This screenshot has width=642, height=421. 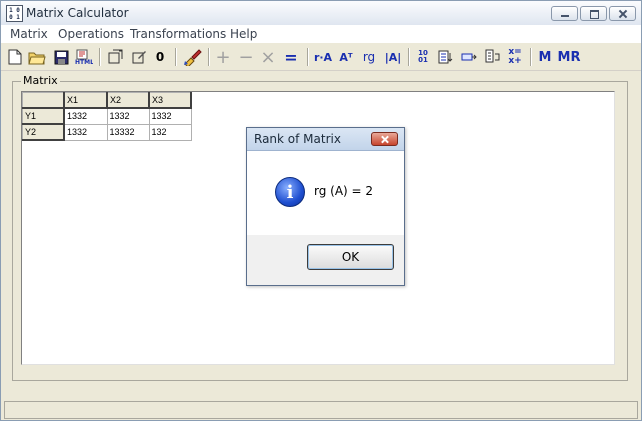 I want to click on column-op-icon, so click(x=492, y=56).